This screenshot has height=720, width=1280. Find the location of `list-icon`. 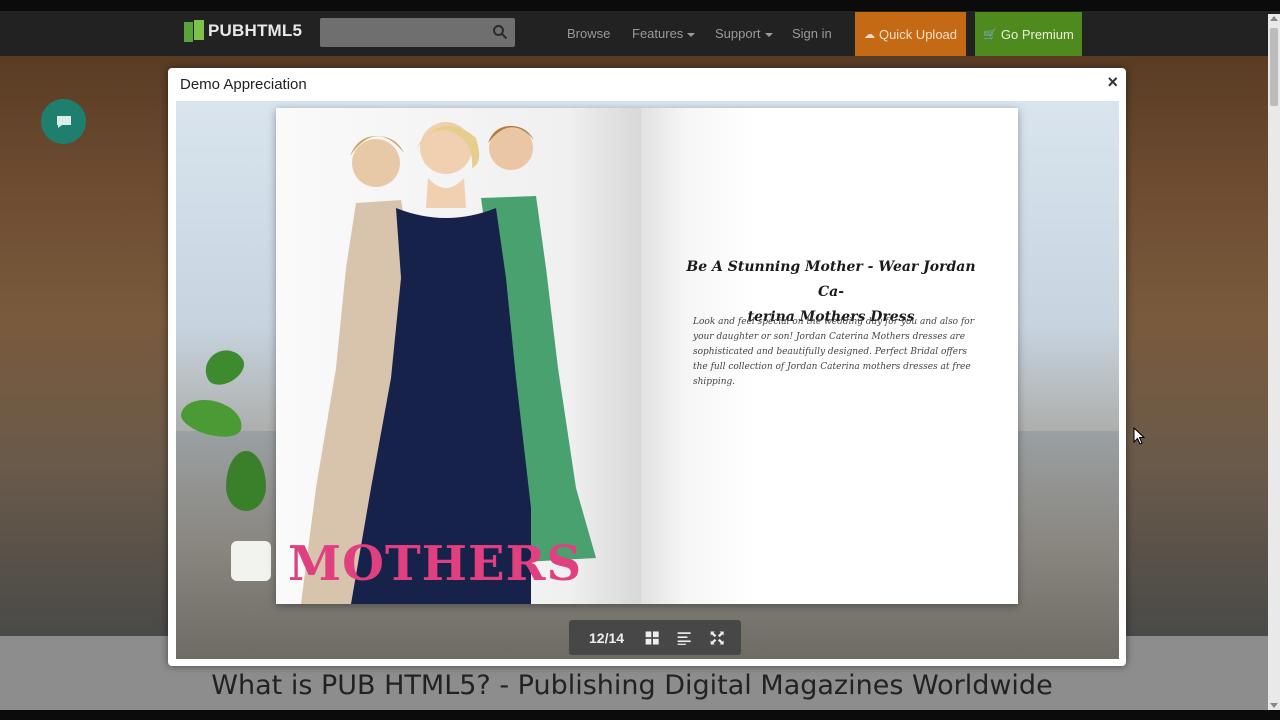

list-icon is located at coordinates (684, 638).